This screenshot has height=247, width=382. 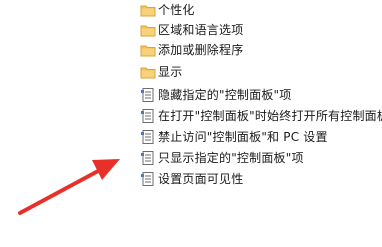 I want to click on tree-folder-add-remove-programs: 添加或删除程序, so click(x=261, y=50).